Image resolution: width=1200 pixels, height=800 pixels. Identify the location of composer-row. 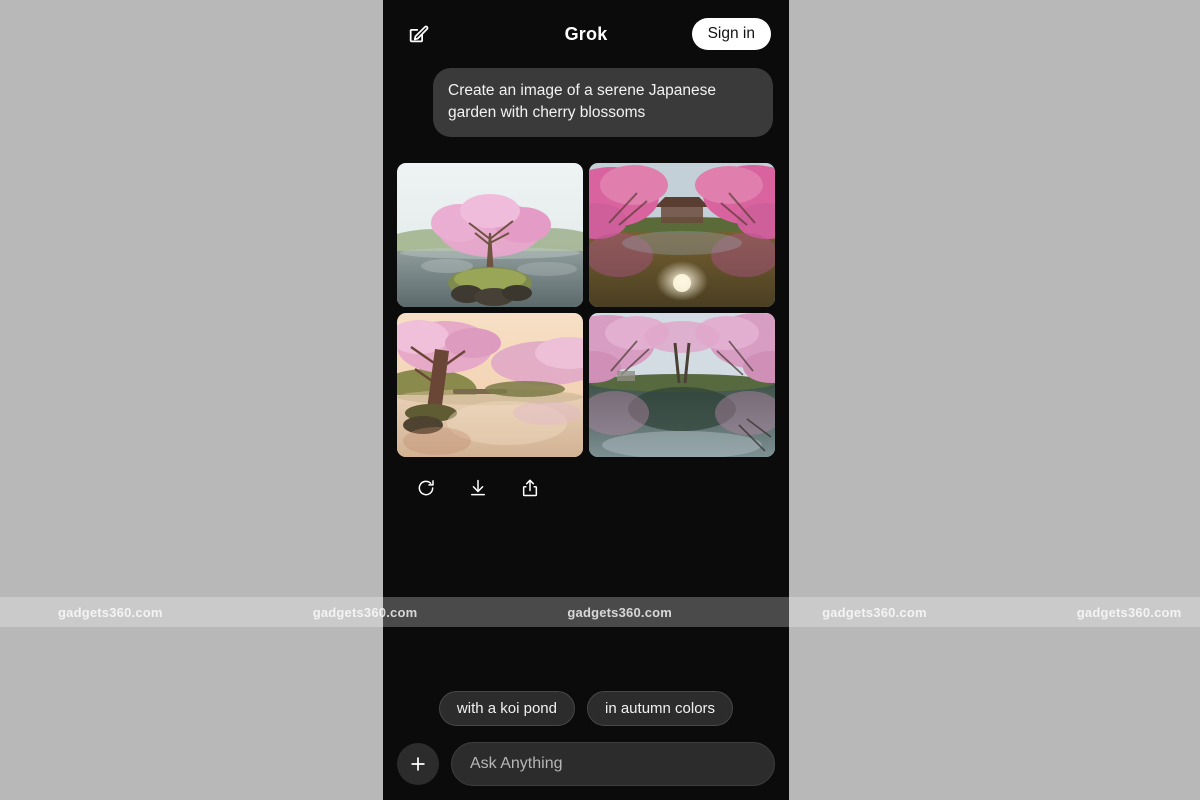
(586, 764).